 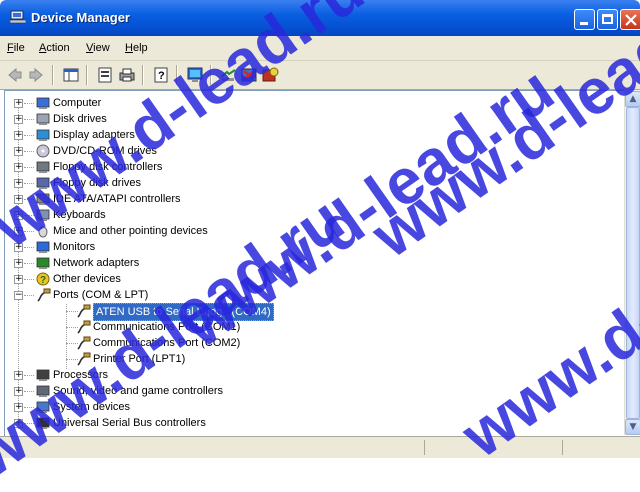 What do you see at coordinates (98, 48) in the screenshot?
I see `menu-view: View` at bounding box center [98, 48].